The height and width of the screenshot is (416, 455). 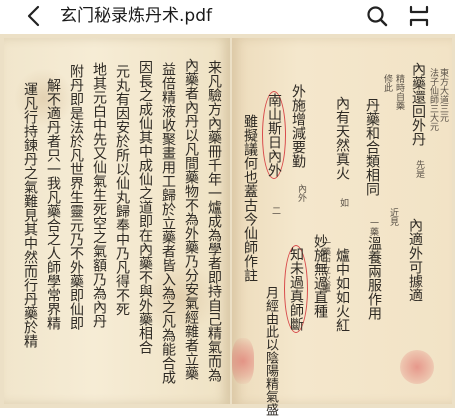 I want to click on text-column: 內有天然真火, so click(x=342, y=138).